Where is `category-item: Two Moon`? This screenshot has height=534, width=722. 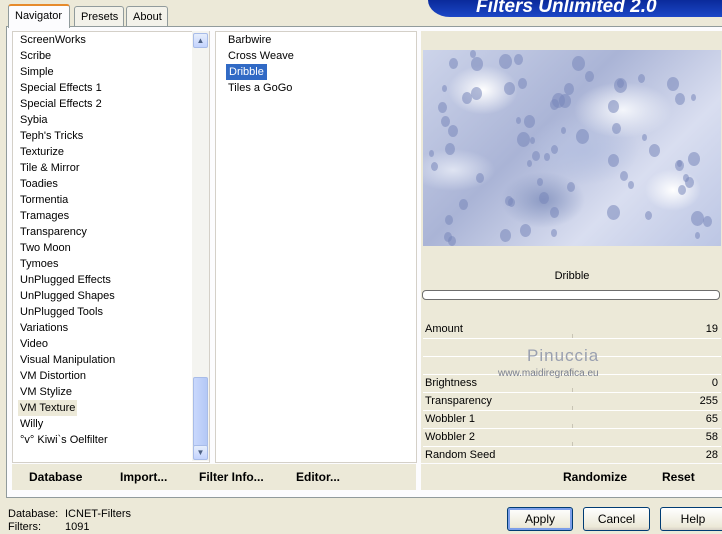 category-item: Two Moon is located at coordinates (45, 248).